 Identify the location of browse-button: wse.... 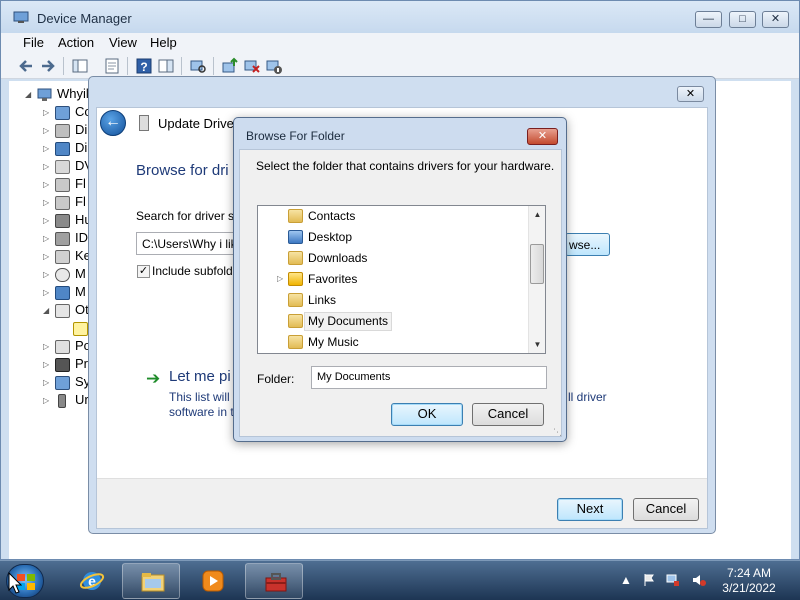
(587, 244).